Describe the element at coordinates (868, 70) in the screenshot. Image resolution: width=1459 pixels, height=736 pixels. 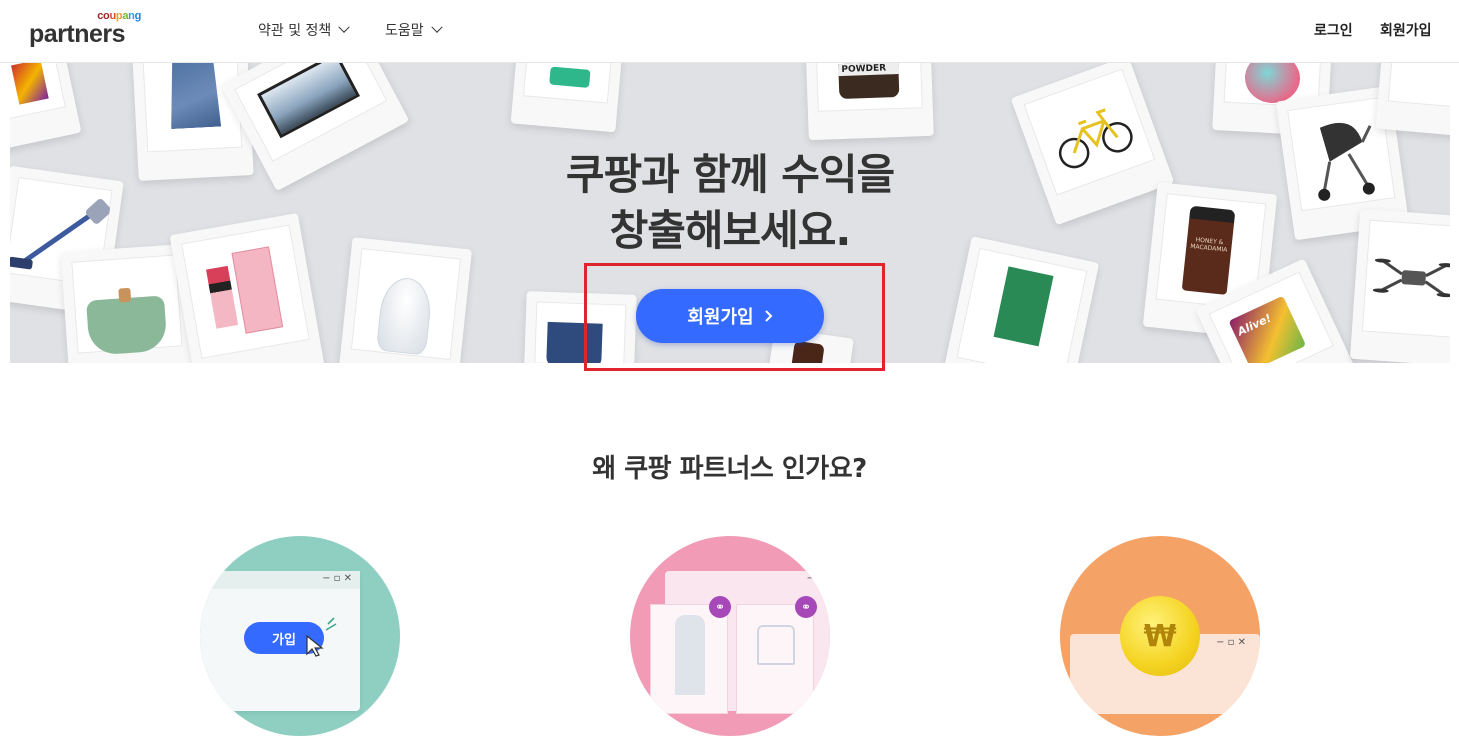
I see `product-powder-label: POWDER` at that location.